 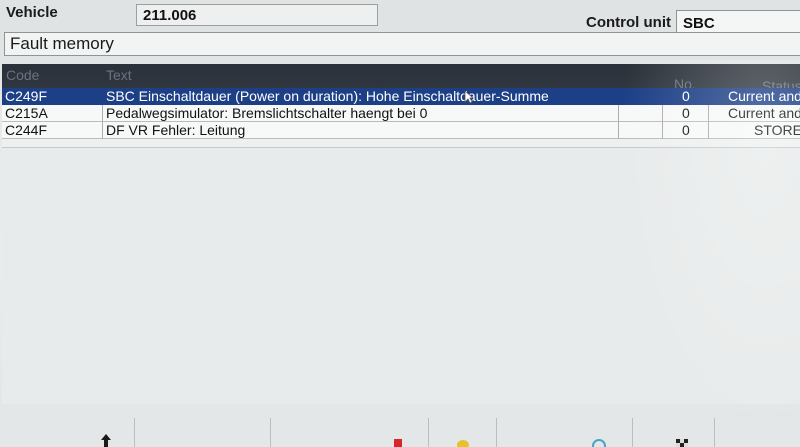 I want to click on red-marker-icon, so click(x=398, y=442).